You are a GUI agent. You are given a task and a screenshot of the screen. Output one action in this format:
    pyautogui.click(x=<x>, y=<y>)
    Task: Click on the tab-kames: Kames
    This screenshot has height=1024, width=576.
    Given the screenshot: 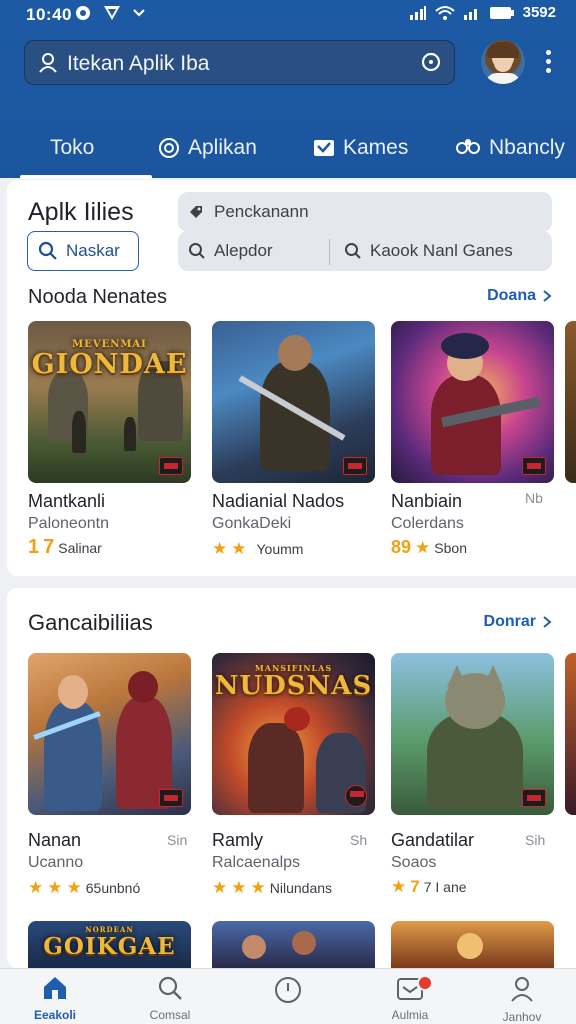 What is the action you would take?
    pyautogui.click(x=360, y=148)
    